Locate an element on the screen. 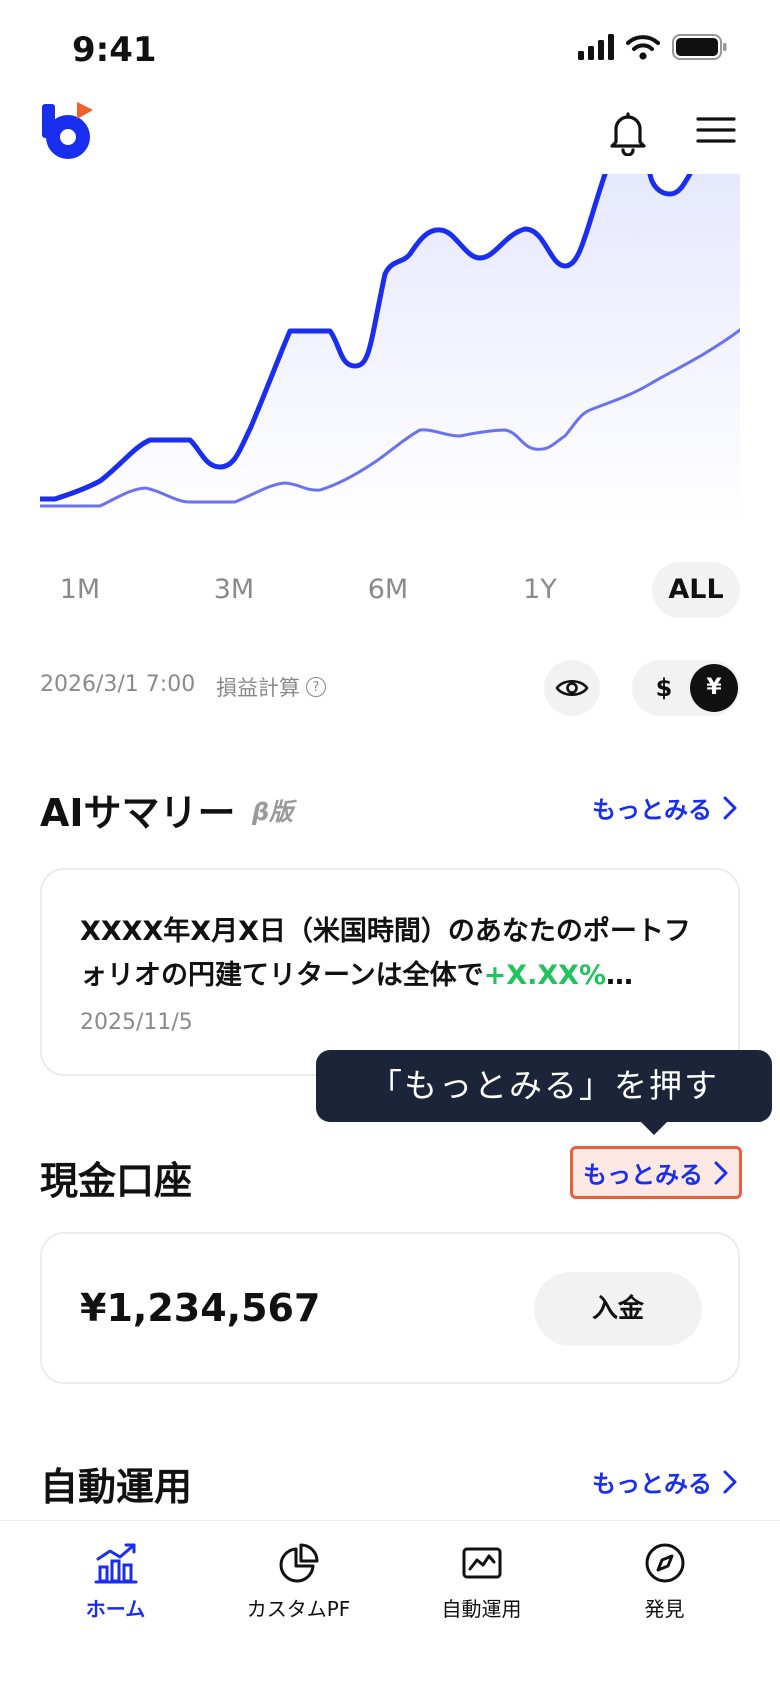  beta-badge: β版 is located at coordinates (273, 812).